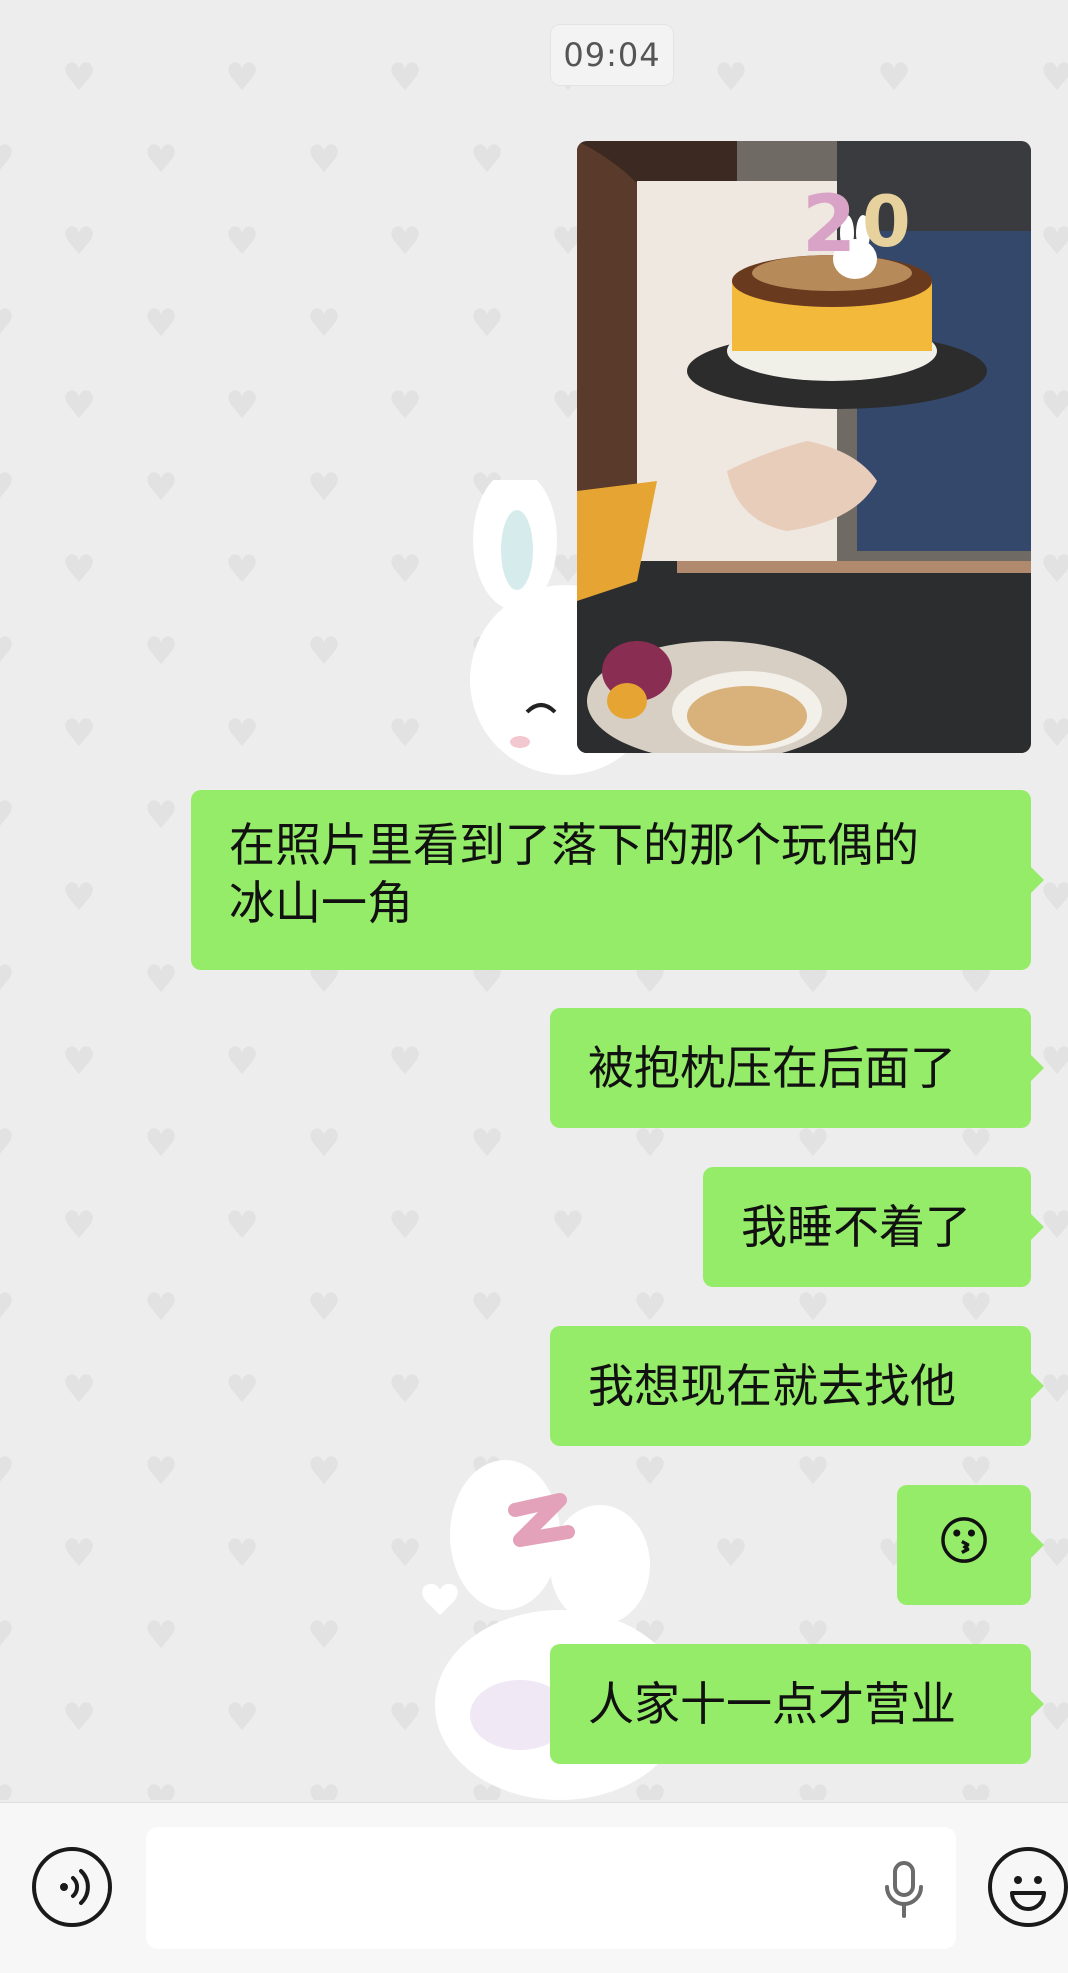 This screenshot has height=1973, width=1068. Describe the element at coordinates (829, 225) in the screenshot. I see `svg-text: 2` at that location.